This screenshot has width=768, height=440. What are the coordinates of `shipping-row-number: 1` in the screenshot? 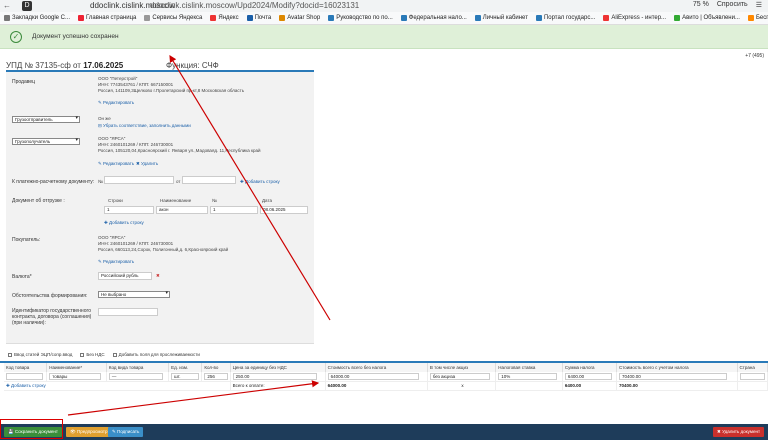 It's located at (234, 210).